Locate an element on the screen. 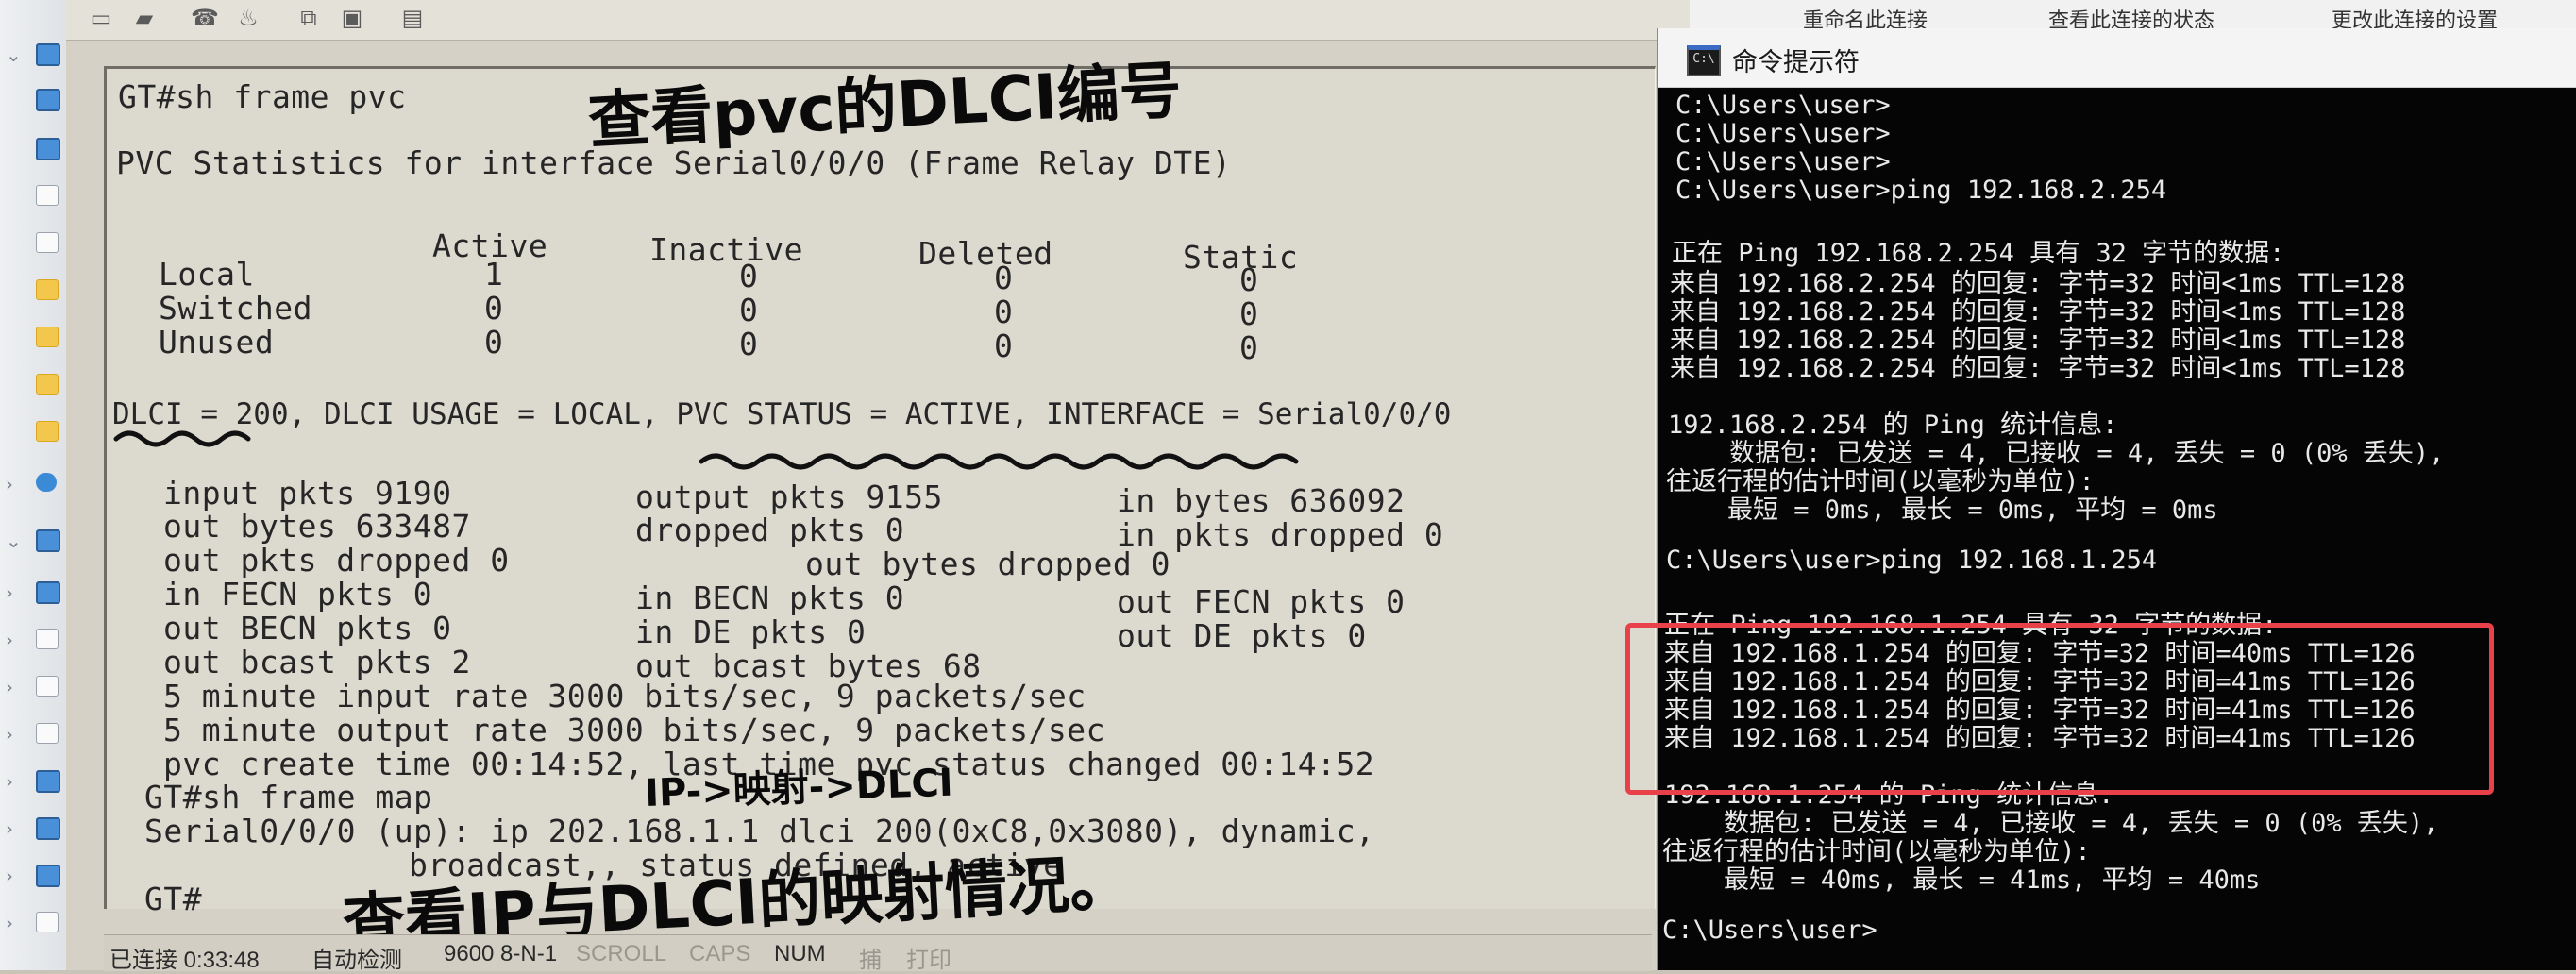  cmd-line: 最短 = 0ms, 最长 = 0ms, 平均 = 0ms is located at coordinates (1942, 510).